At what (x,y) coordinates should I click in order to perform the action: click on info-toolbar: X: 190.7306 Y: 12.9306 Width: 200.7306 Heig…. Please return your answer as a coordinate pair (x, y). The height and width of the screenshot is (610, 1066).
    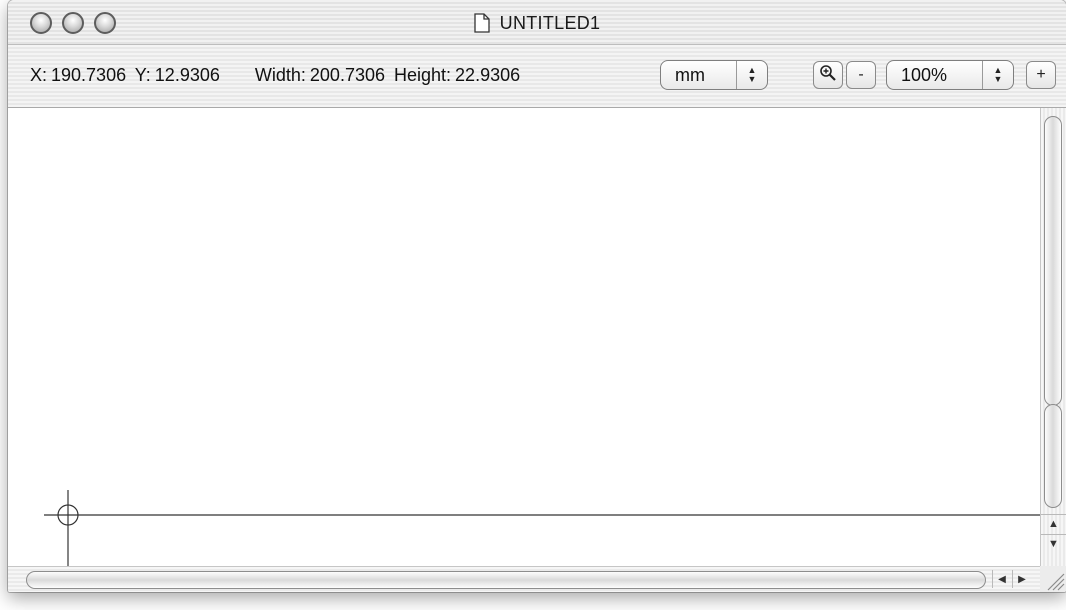
    Looking at the image, I should click on (537, 76).